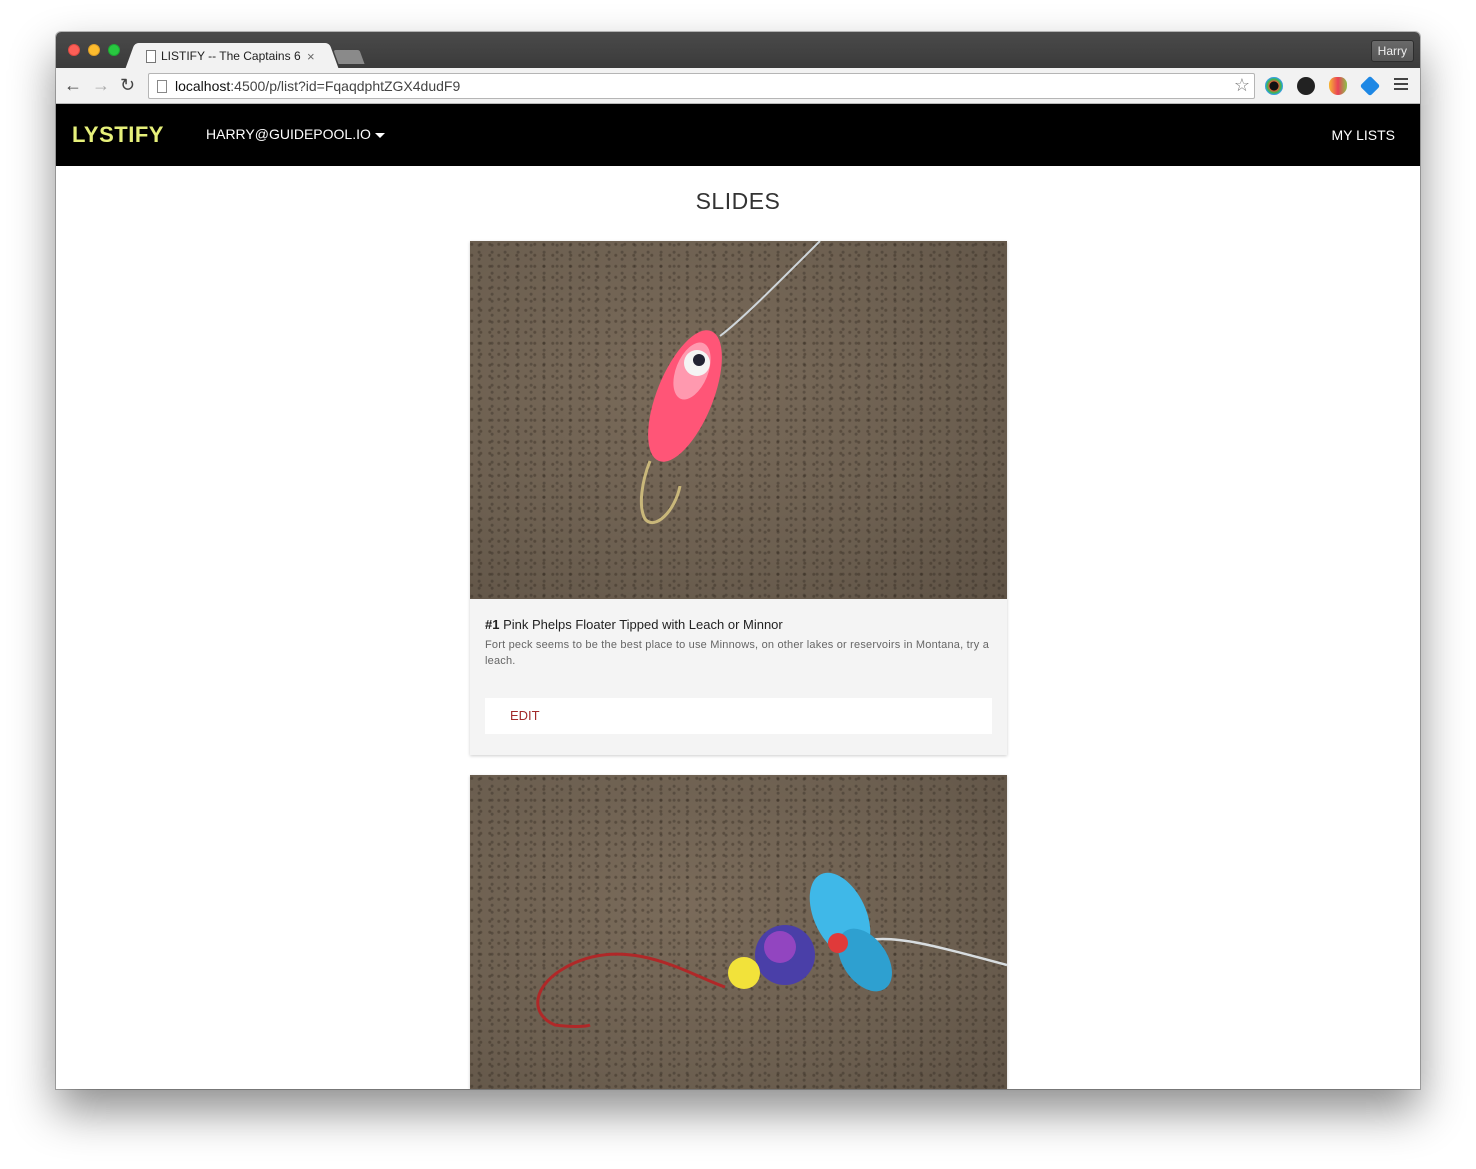  I want to click on page-title: SLIDES, so click(738, 201).